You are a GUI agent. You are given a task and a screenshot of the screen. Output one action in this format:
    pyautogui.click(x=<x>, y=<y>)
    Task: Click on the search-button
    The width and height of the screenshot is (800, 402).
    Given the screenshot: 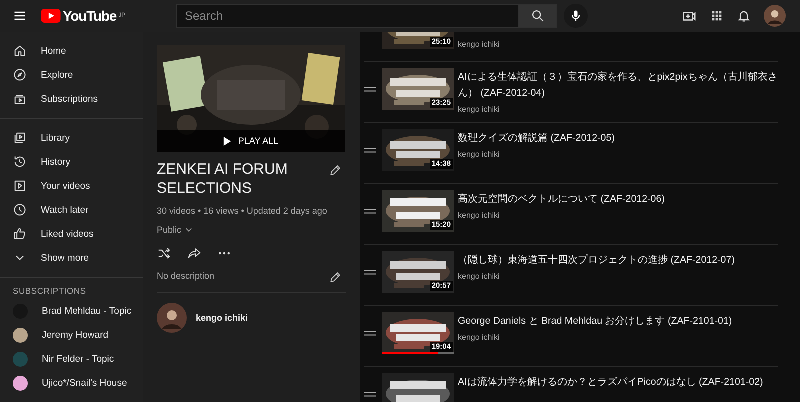 What is the action you would take?
    pyautogui.click(x=538, y=16)
    